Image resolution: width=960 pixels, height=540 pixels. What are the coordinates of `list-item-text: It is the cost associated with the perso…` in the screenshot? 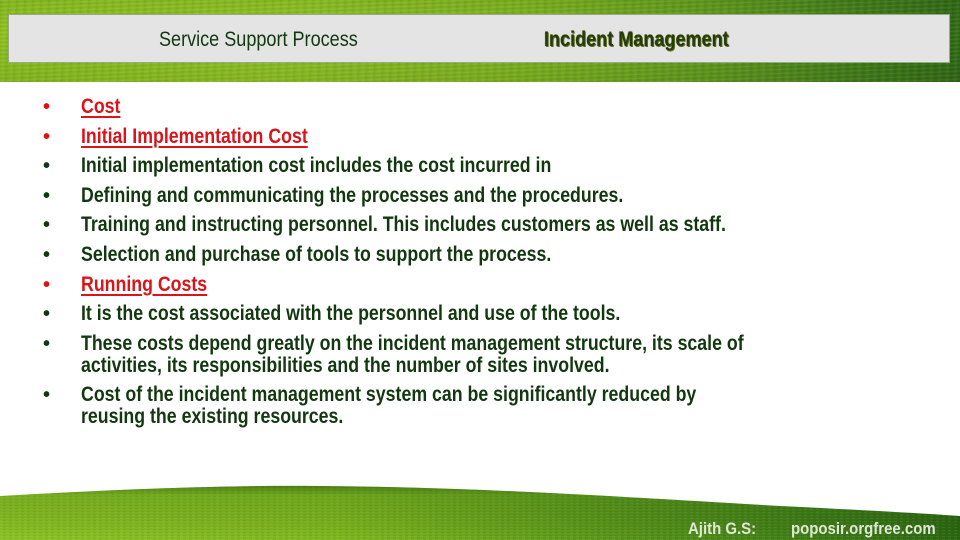 It's located at (351, 314).